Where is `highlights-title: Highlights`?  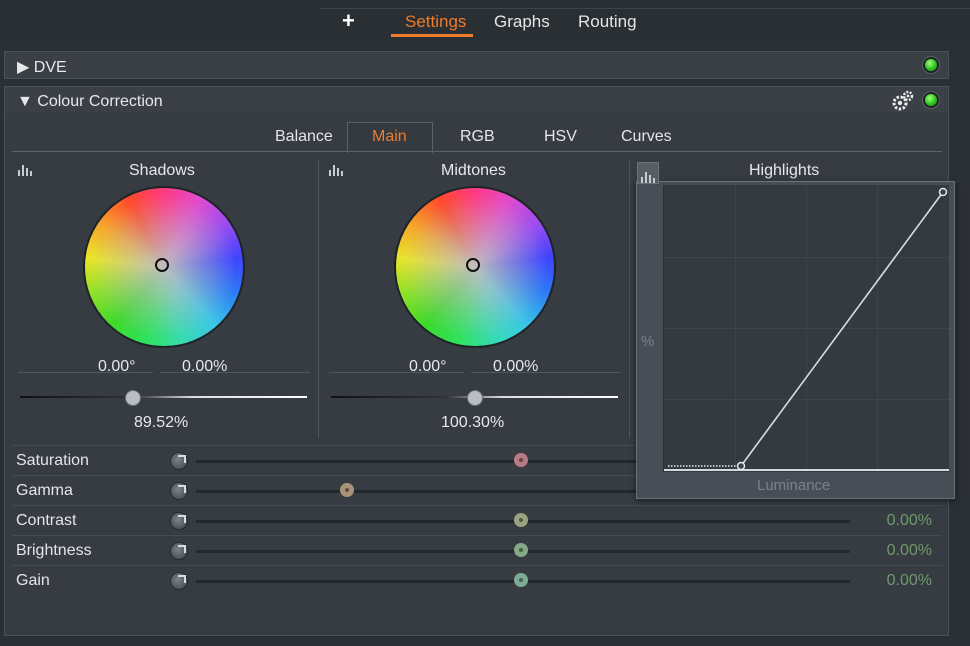 highlights-title: Highlights is located at coordinates (784, 170).